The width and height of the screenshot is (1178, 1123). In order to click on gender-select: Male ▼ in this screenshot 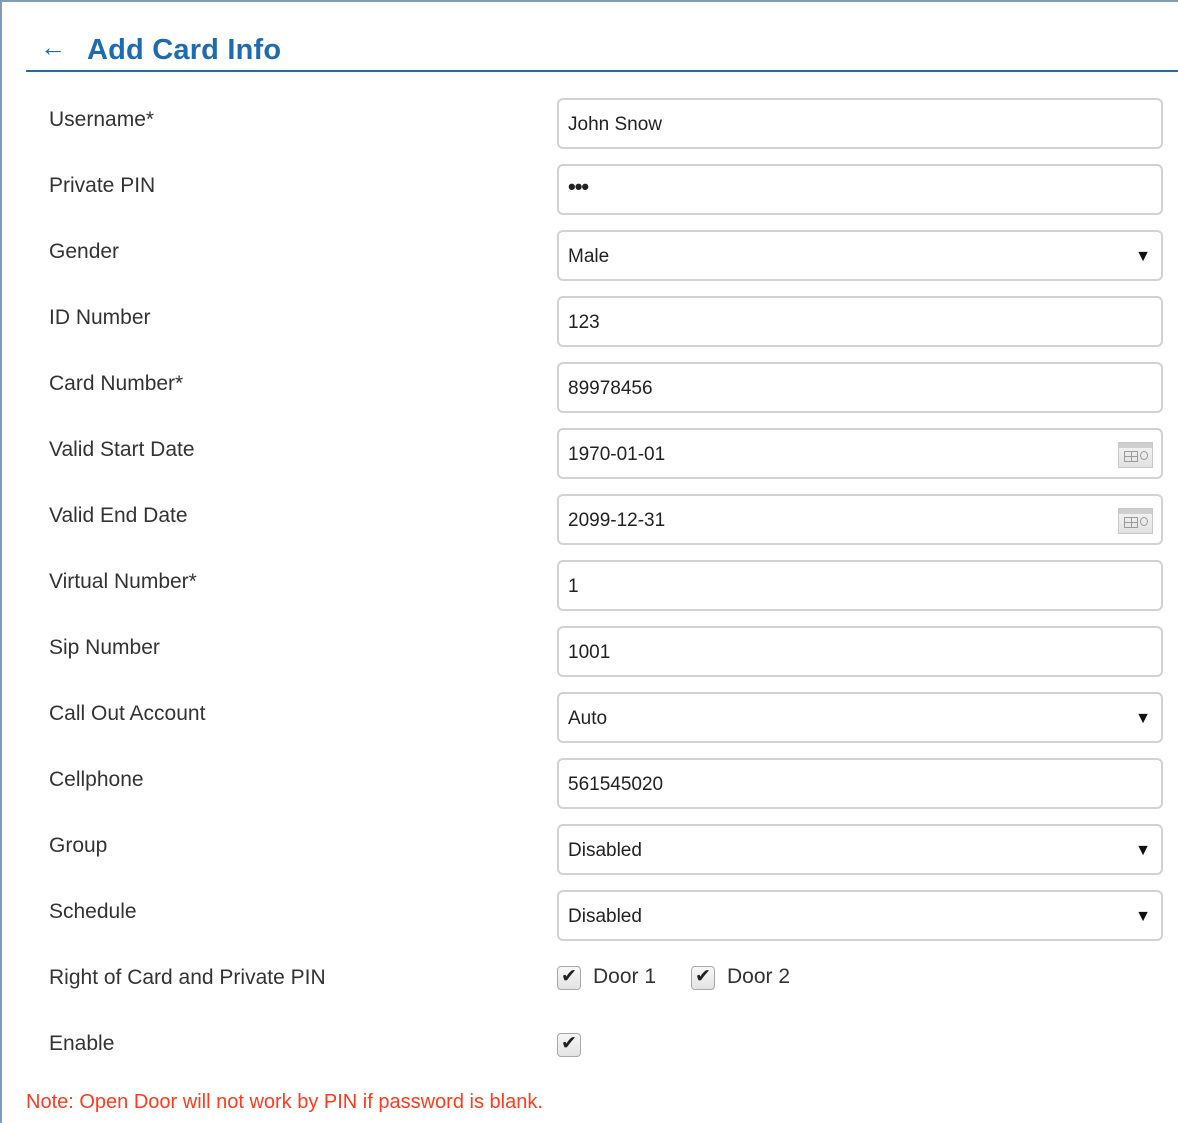, I will do `click(860, 255)`.